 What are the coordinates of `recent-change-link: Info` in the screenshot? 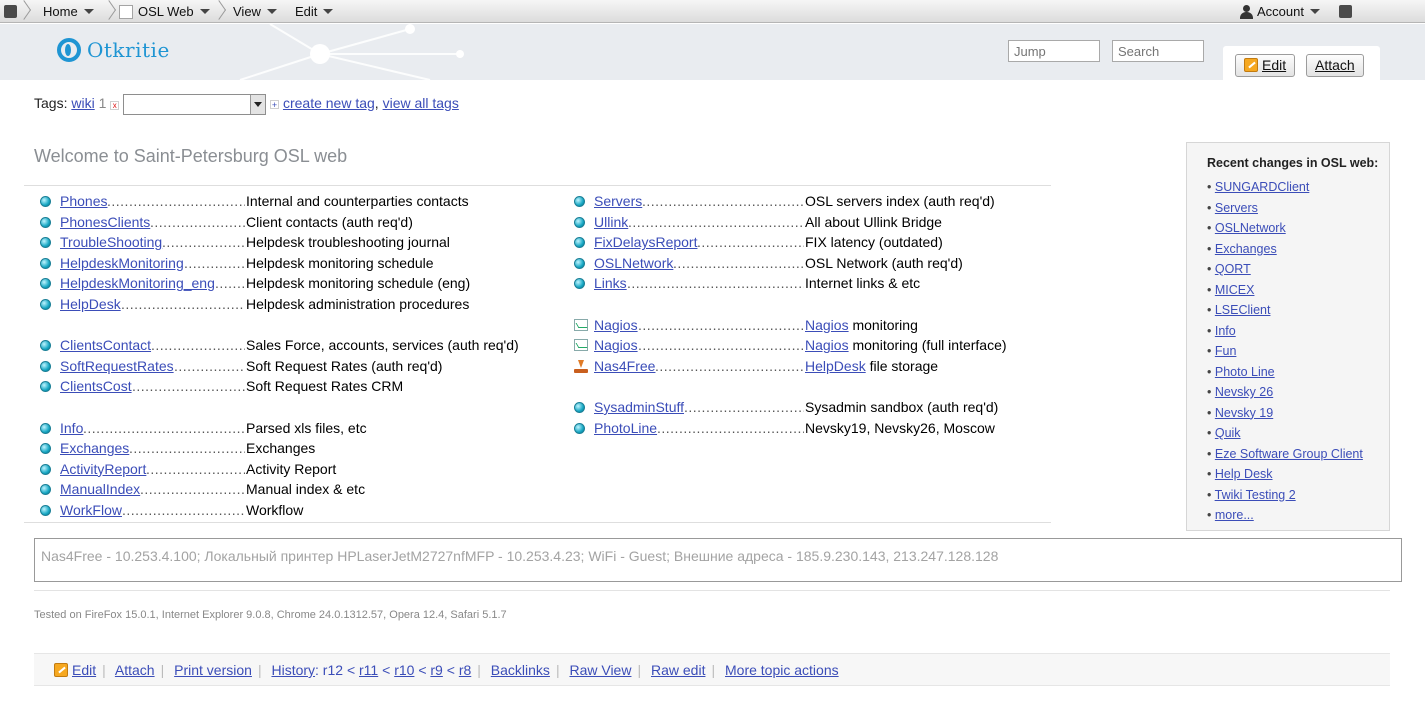 It's located at (1225, 331).